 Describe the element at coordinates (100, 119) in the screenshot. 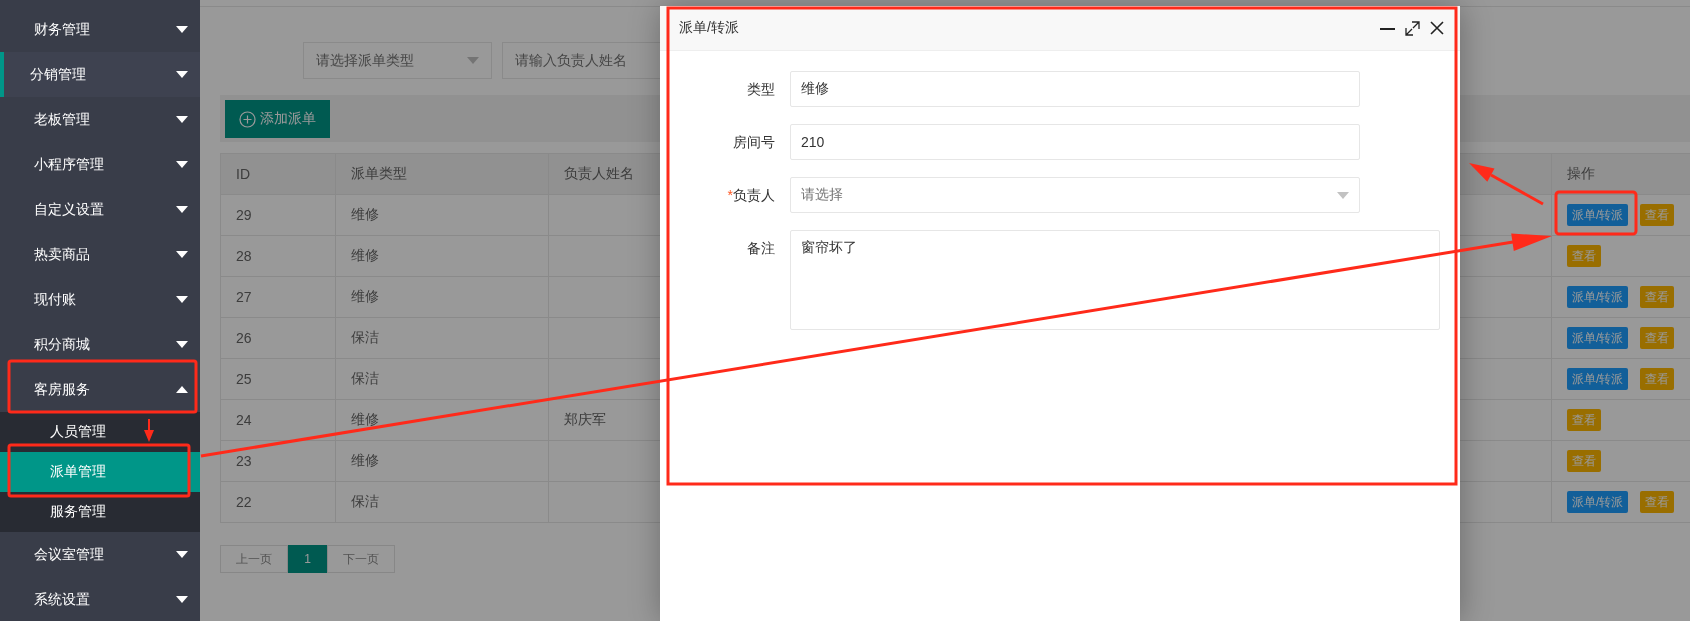

I see `sidebar-item: 老板管理` at that location.